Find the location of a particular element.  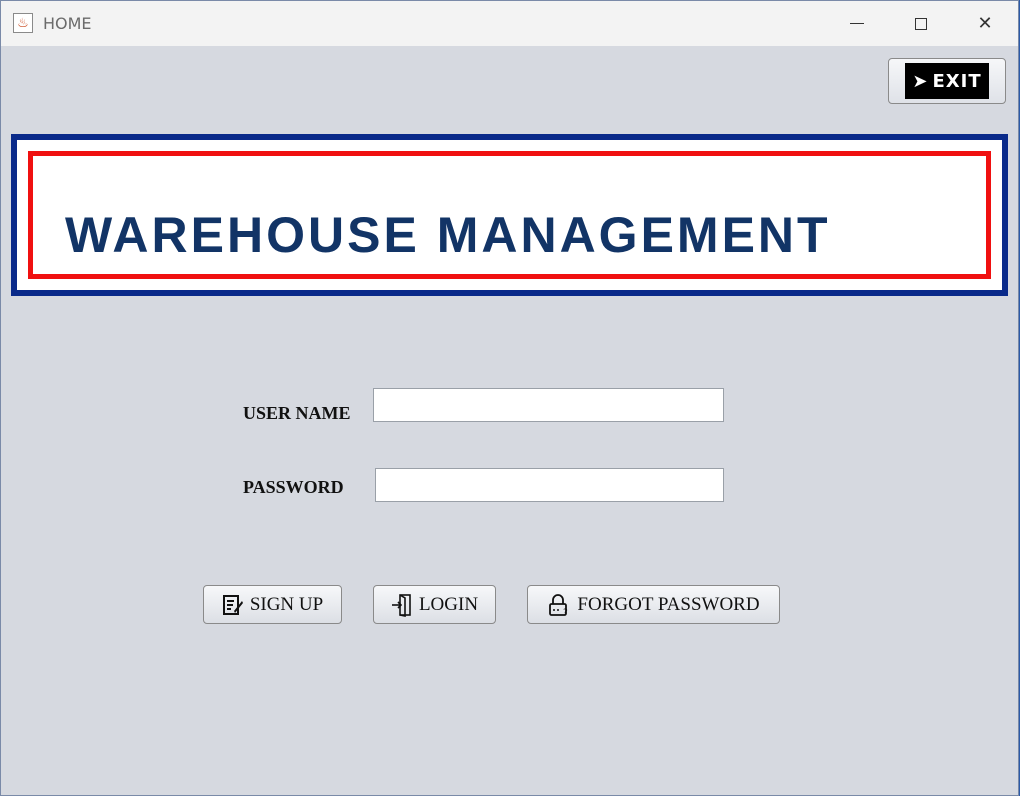

edit-form-icon is located at coordinates (232, 604).